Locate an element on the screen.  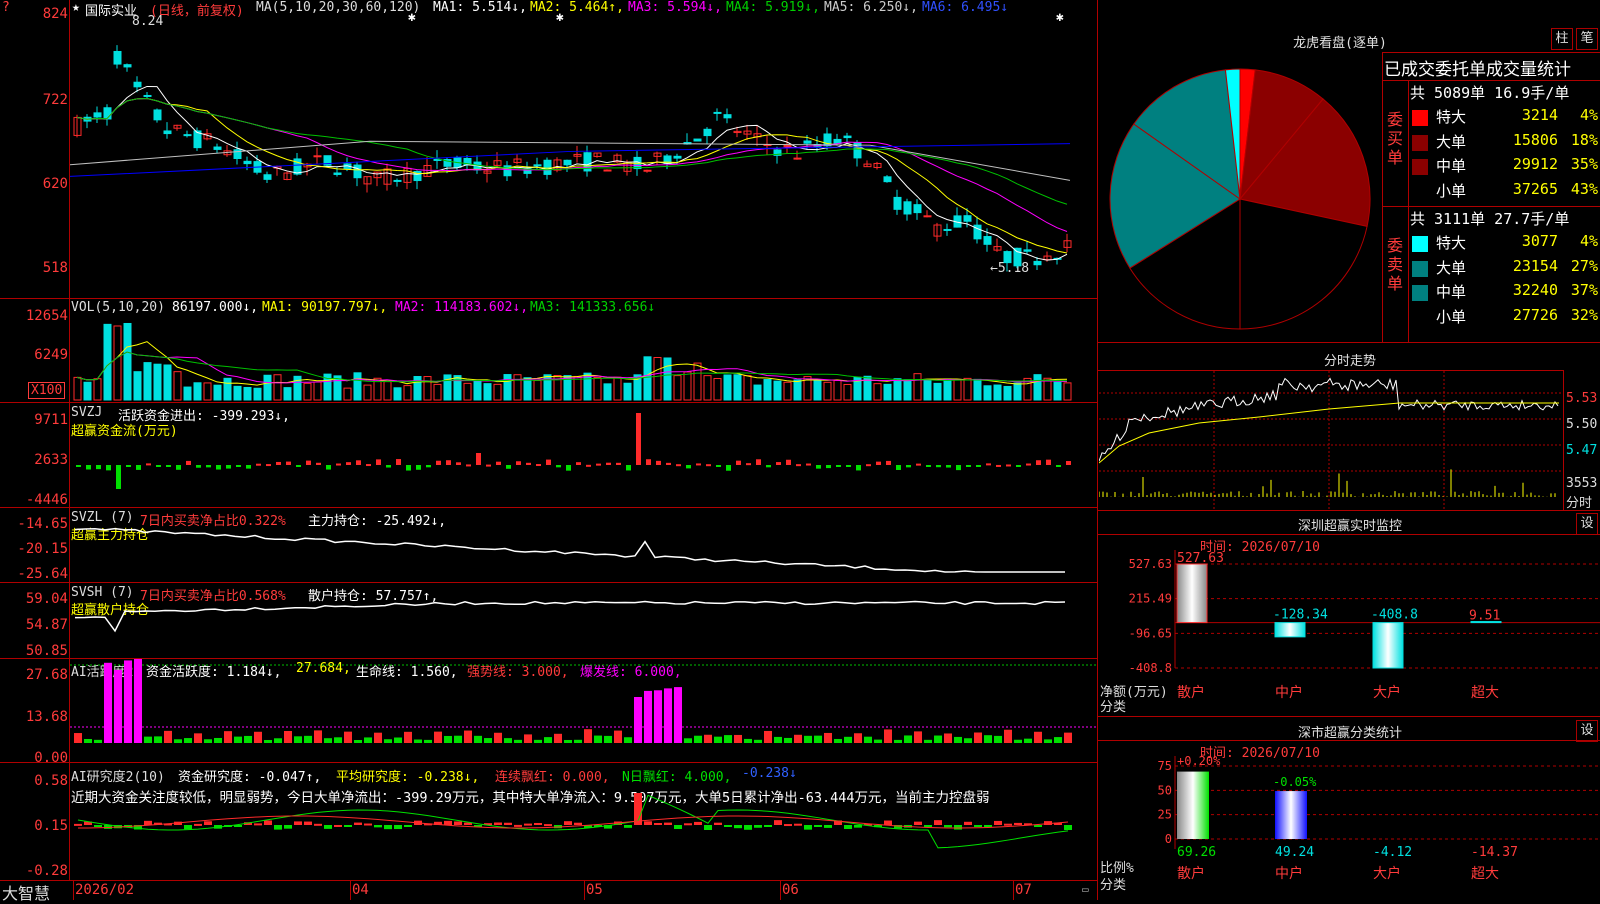
ai-research-chart is located at coordinates (583, 821).